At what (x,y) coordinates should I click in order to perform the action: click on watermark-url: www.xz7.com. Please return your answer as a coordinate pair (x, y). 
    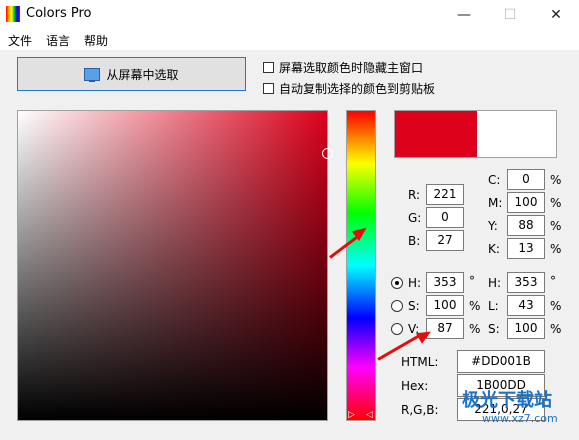
    Looking at the image, I should click on (520, 418).